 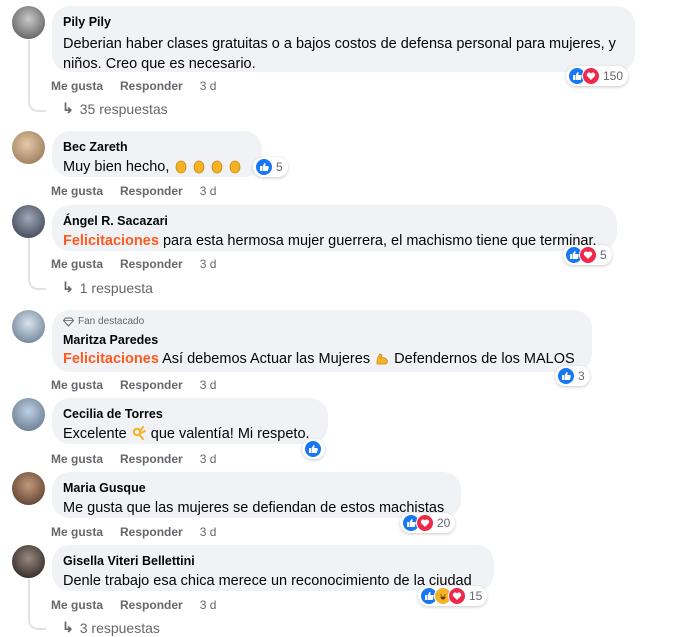 I want to click on view-replies-link: ↳ 1 respuesta, so click(x=107, y=287).